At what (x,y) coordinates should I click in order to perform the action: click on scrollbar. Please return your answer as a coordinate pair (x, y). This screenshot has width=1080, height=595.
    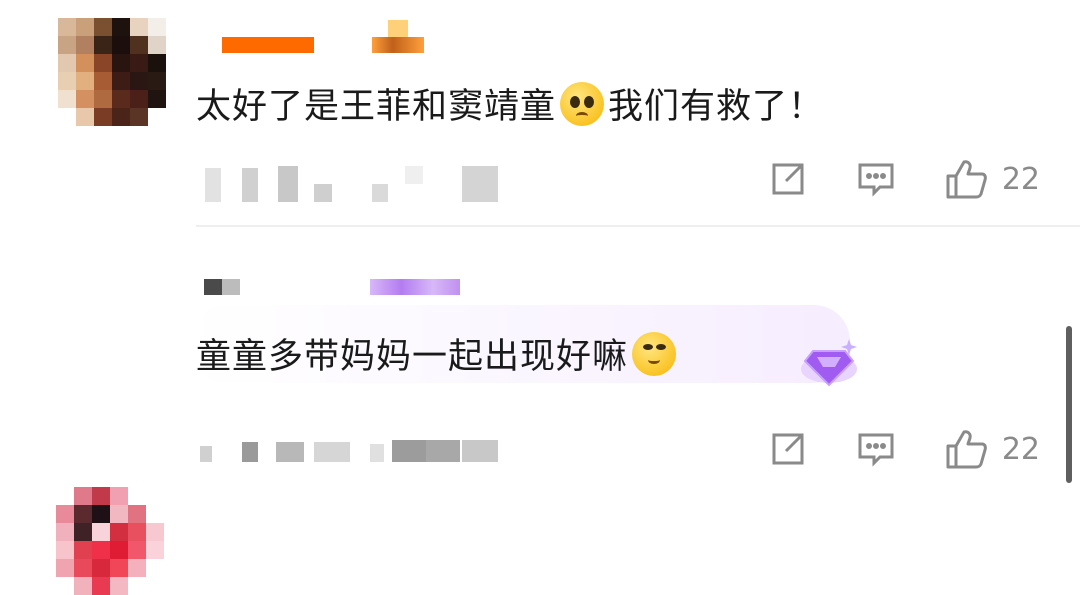
    Looking at the image, I should click on (1069, 404).